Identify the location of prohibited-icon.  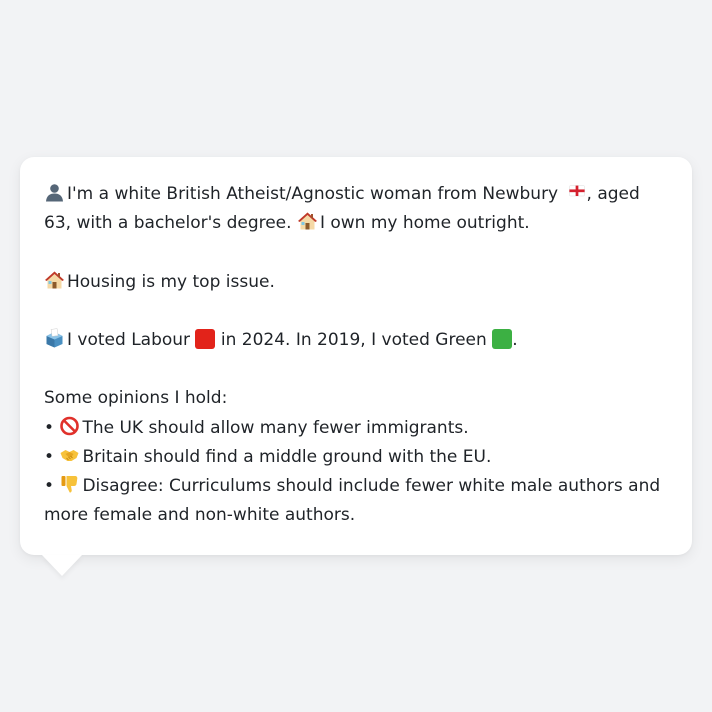
(70, 425).